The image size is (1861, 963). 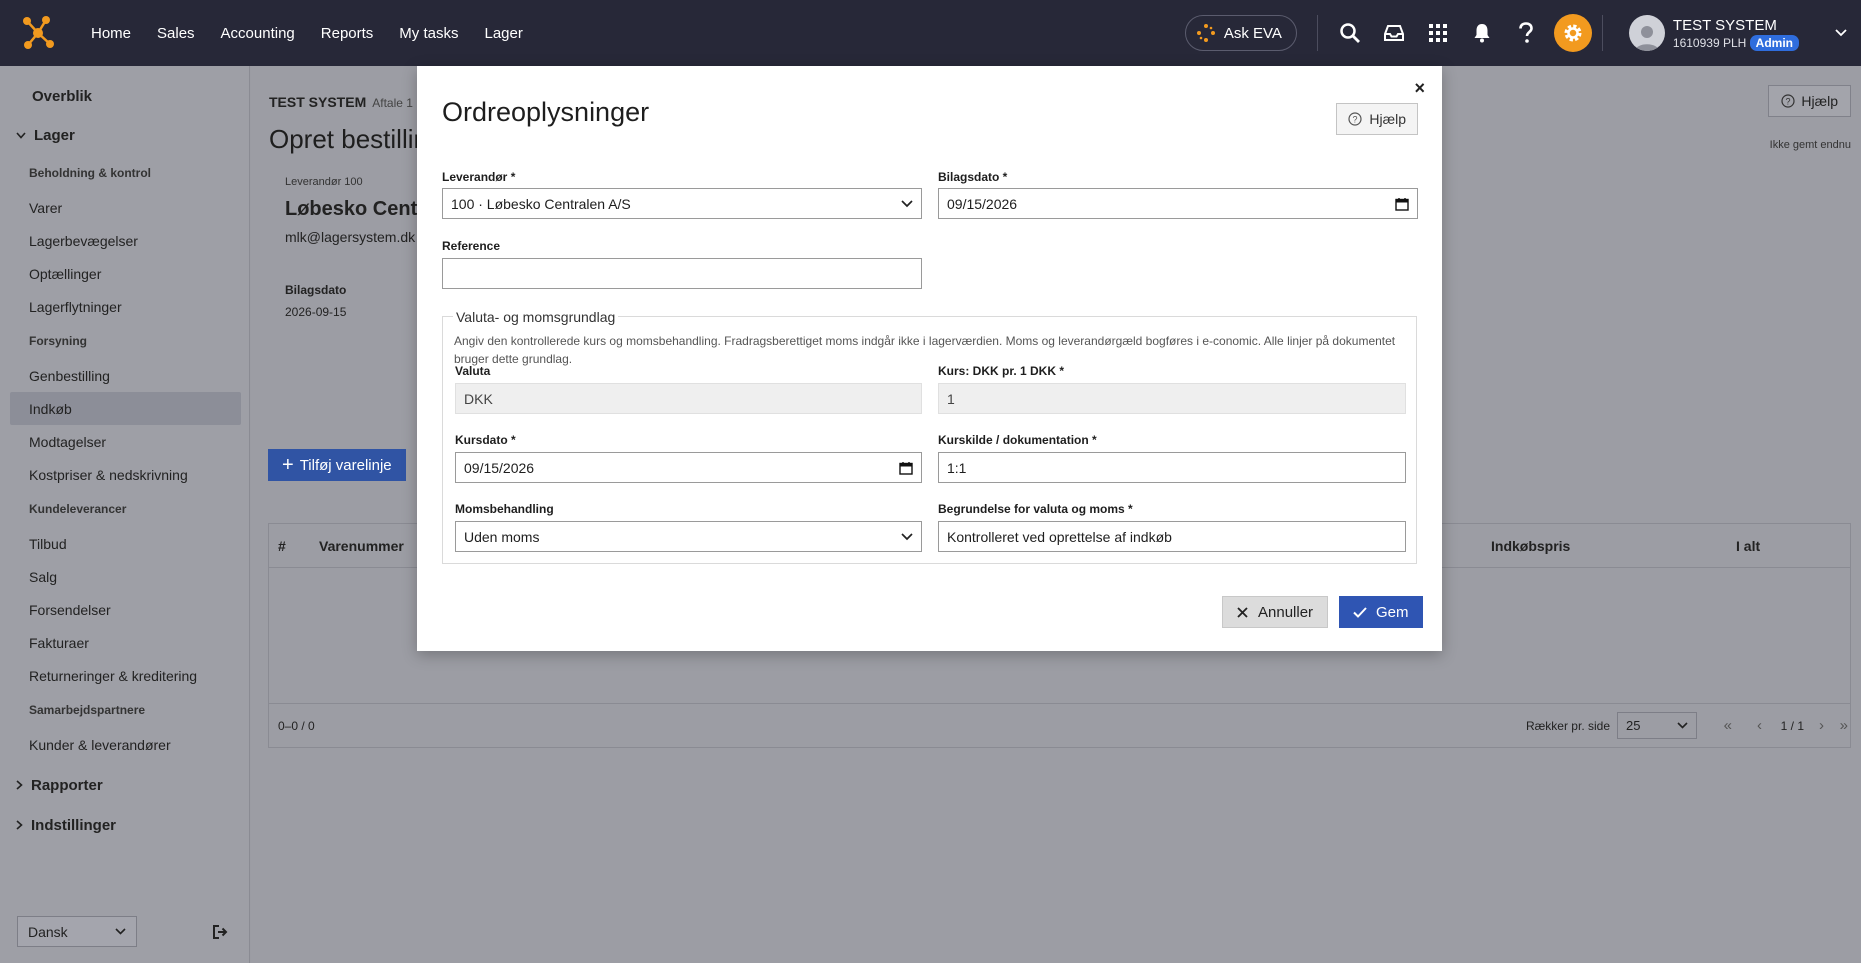 What do you see at coordinates (682, 273) in the screenshot?
I see `reference-input` at bounding box center [682, 273].